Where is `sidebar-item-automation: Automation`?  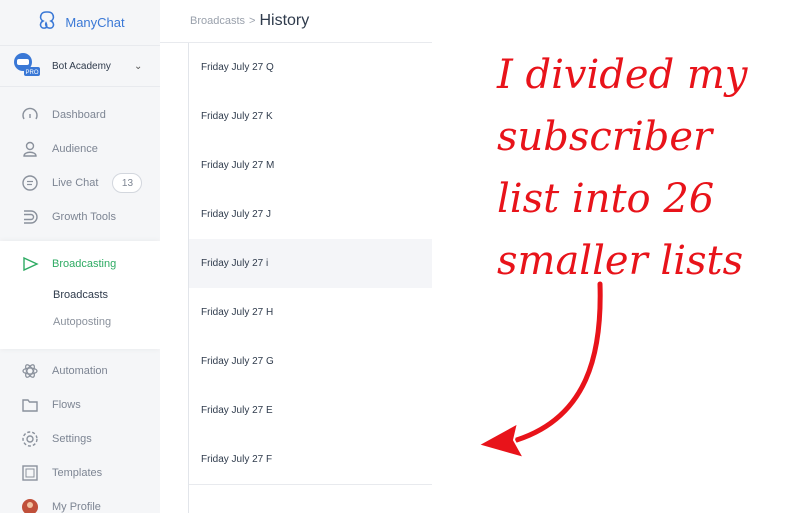
sidebar-item-automation: Automation is located at coordinates (80, 371).